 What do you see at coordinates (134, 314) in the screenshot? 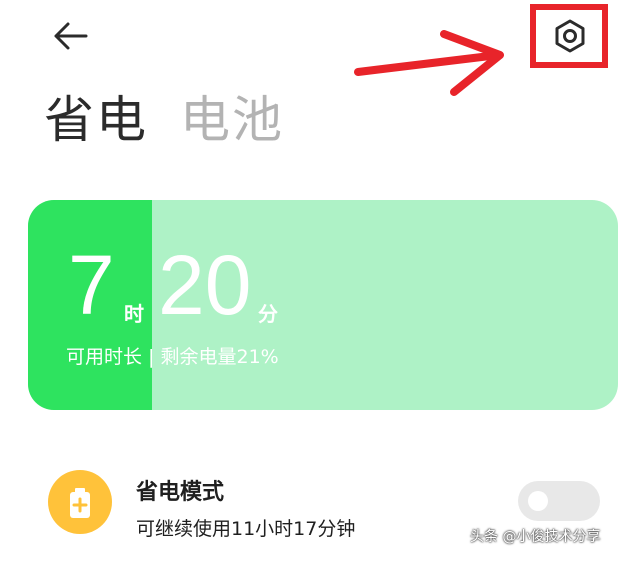
I see `hours-unit: 时` at bounding box center [134, 314].